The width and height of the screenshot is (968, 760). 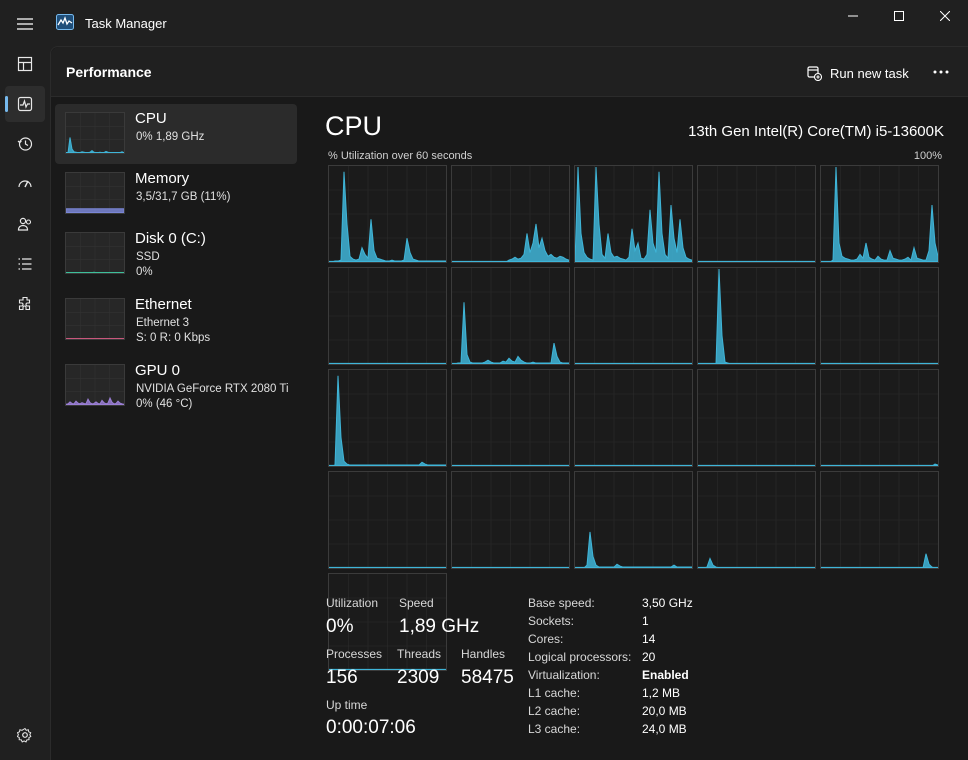 What do you see at coordinates (664, 729) in the screenshot?
I see `spec-value: 24,0 MB` at bounding box center [664, 729].